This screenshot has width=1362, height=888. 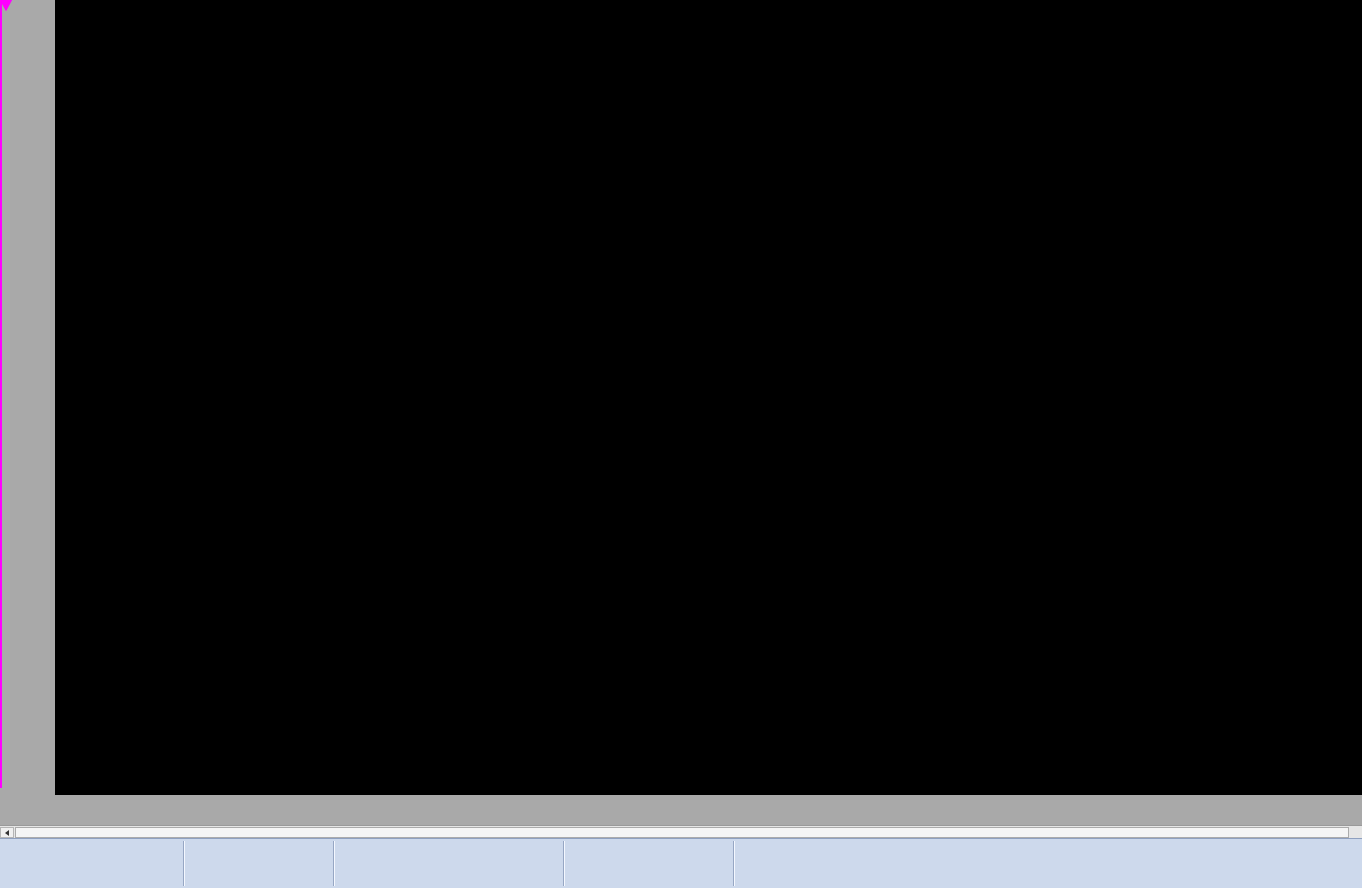 I want to click on scroll-left-button, so click(x=7, y=832).